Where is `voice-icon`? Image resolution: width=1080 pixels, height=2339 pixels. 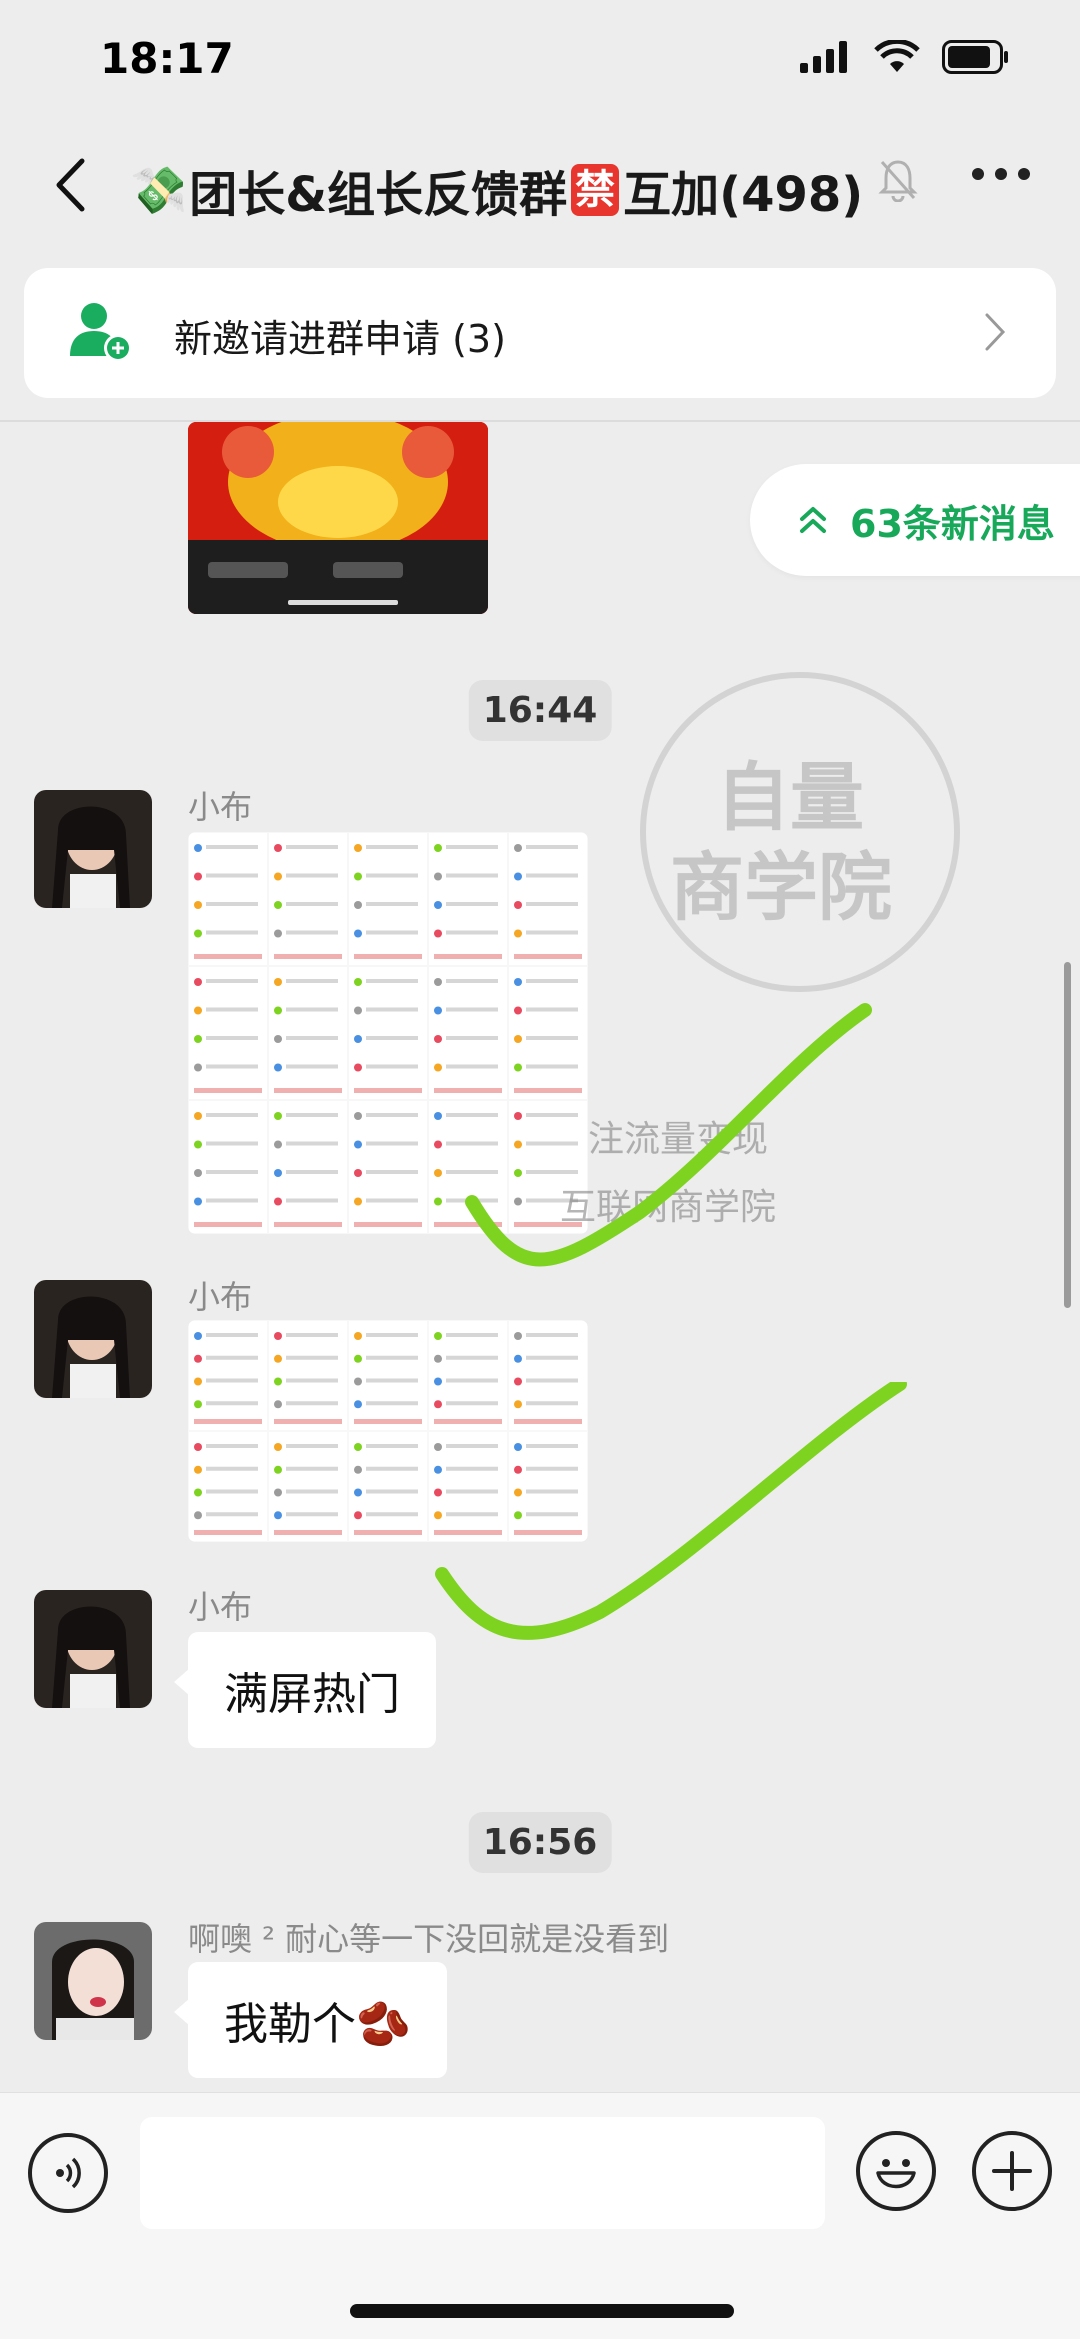
voice-icon is located at coordinates (68, 2173).